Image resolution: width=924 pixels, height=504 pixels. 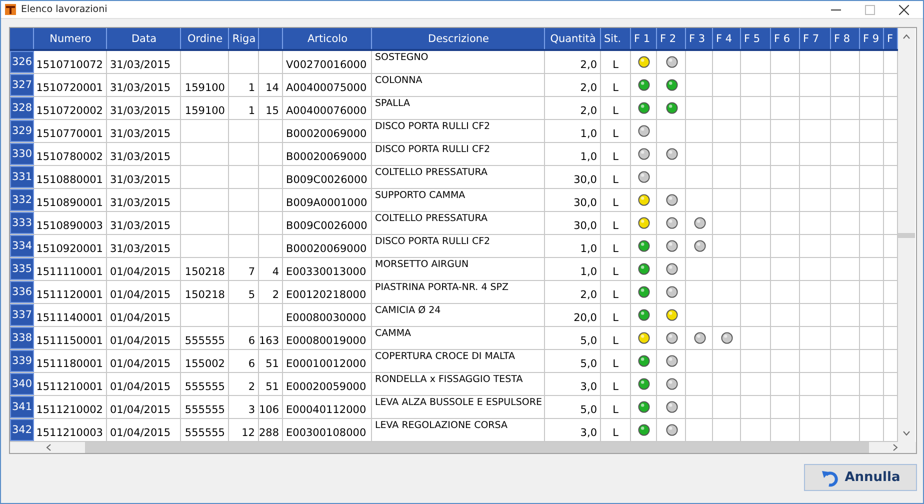 I want to click on column-header: Quantità, so click(x=573, y=38).